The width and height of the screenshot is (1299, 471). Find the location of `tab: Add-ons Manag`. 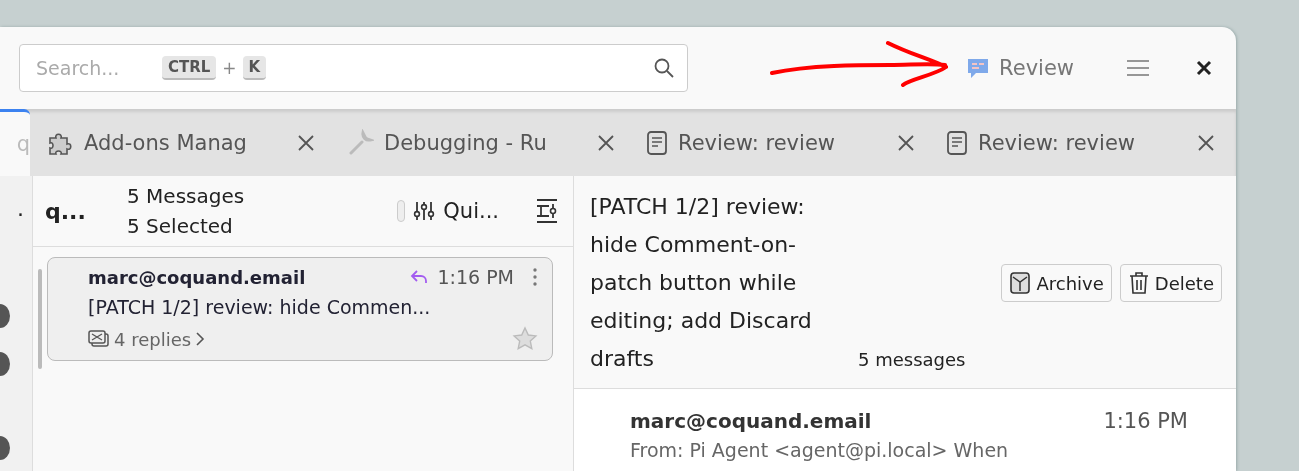

tab: Add-ons Manag is located at coordinates (180, 142).